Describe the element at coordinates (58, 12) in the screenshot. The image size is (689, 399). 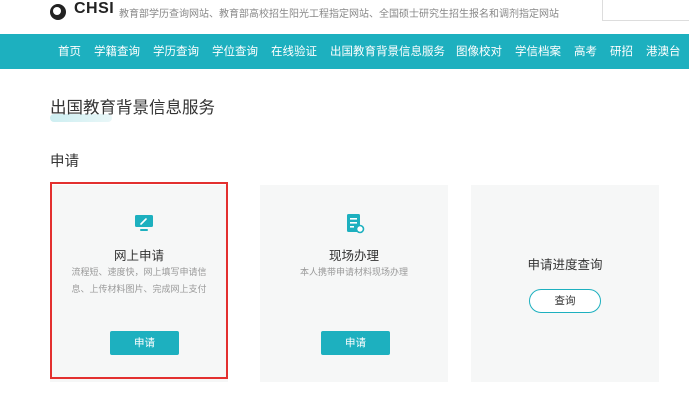
I see `chsi-logo-icon` at that location.